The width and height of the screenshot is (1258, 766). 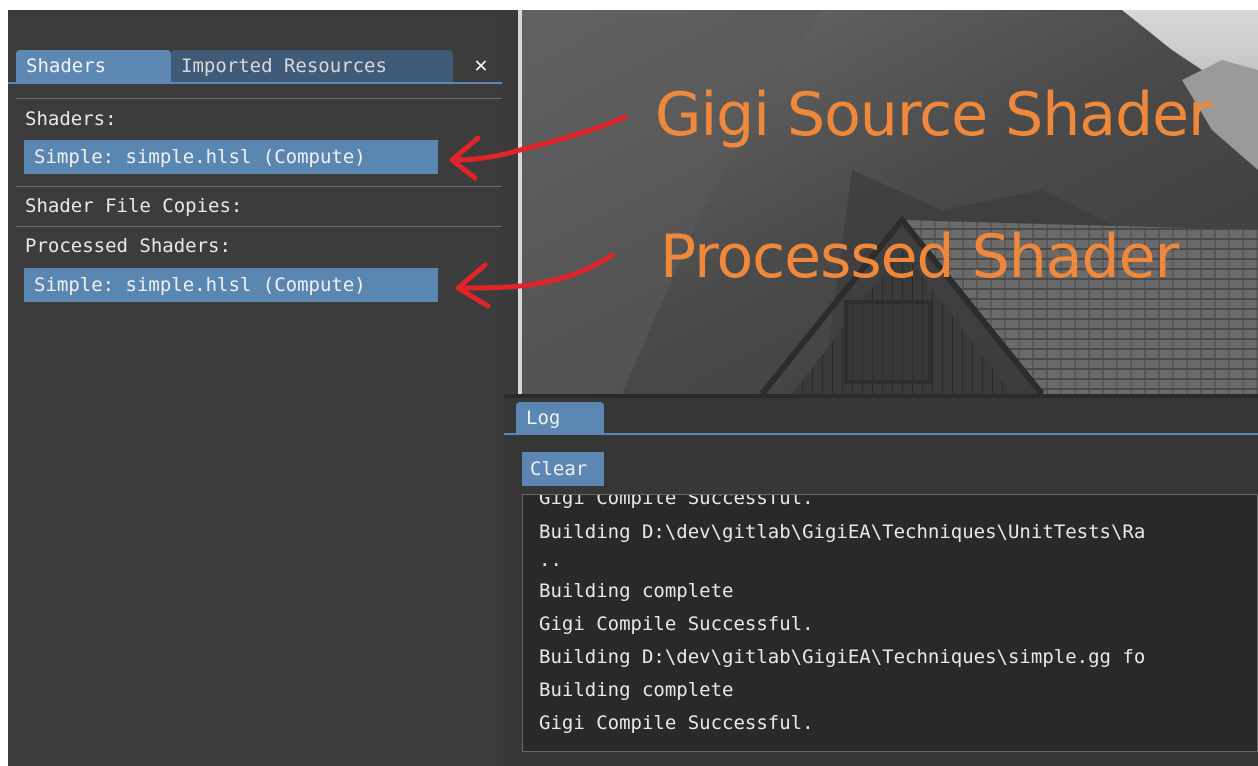 What do you see at coordinates (919, 257) in the screenshot?
I see `annotation-processed-shader: Processed Shader` at bounding box center [919, 257].